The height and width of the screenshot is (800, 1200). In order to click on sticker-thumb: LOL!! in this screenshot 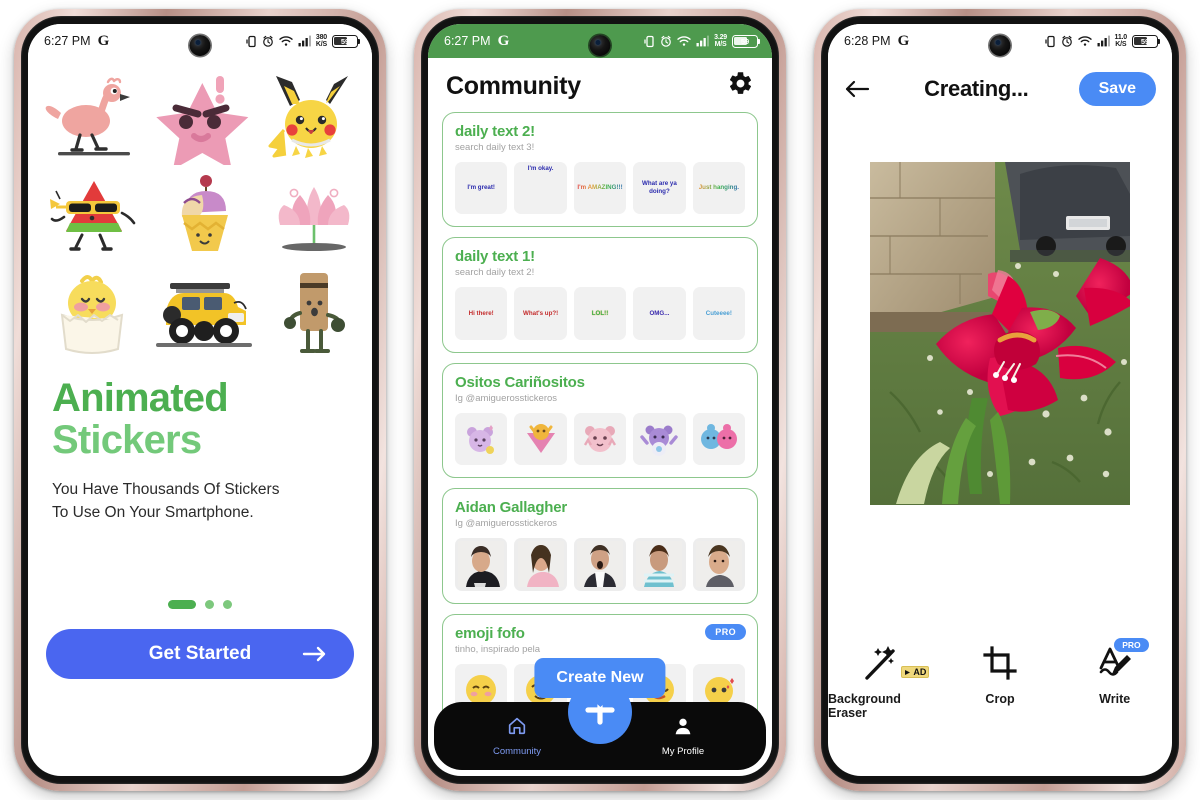, I will do `click(600, 313)`.